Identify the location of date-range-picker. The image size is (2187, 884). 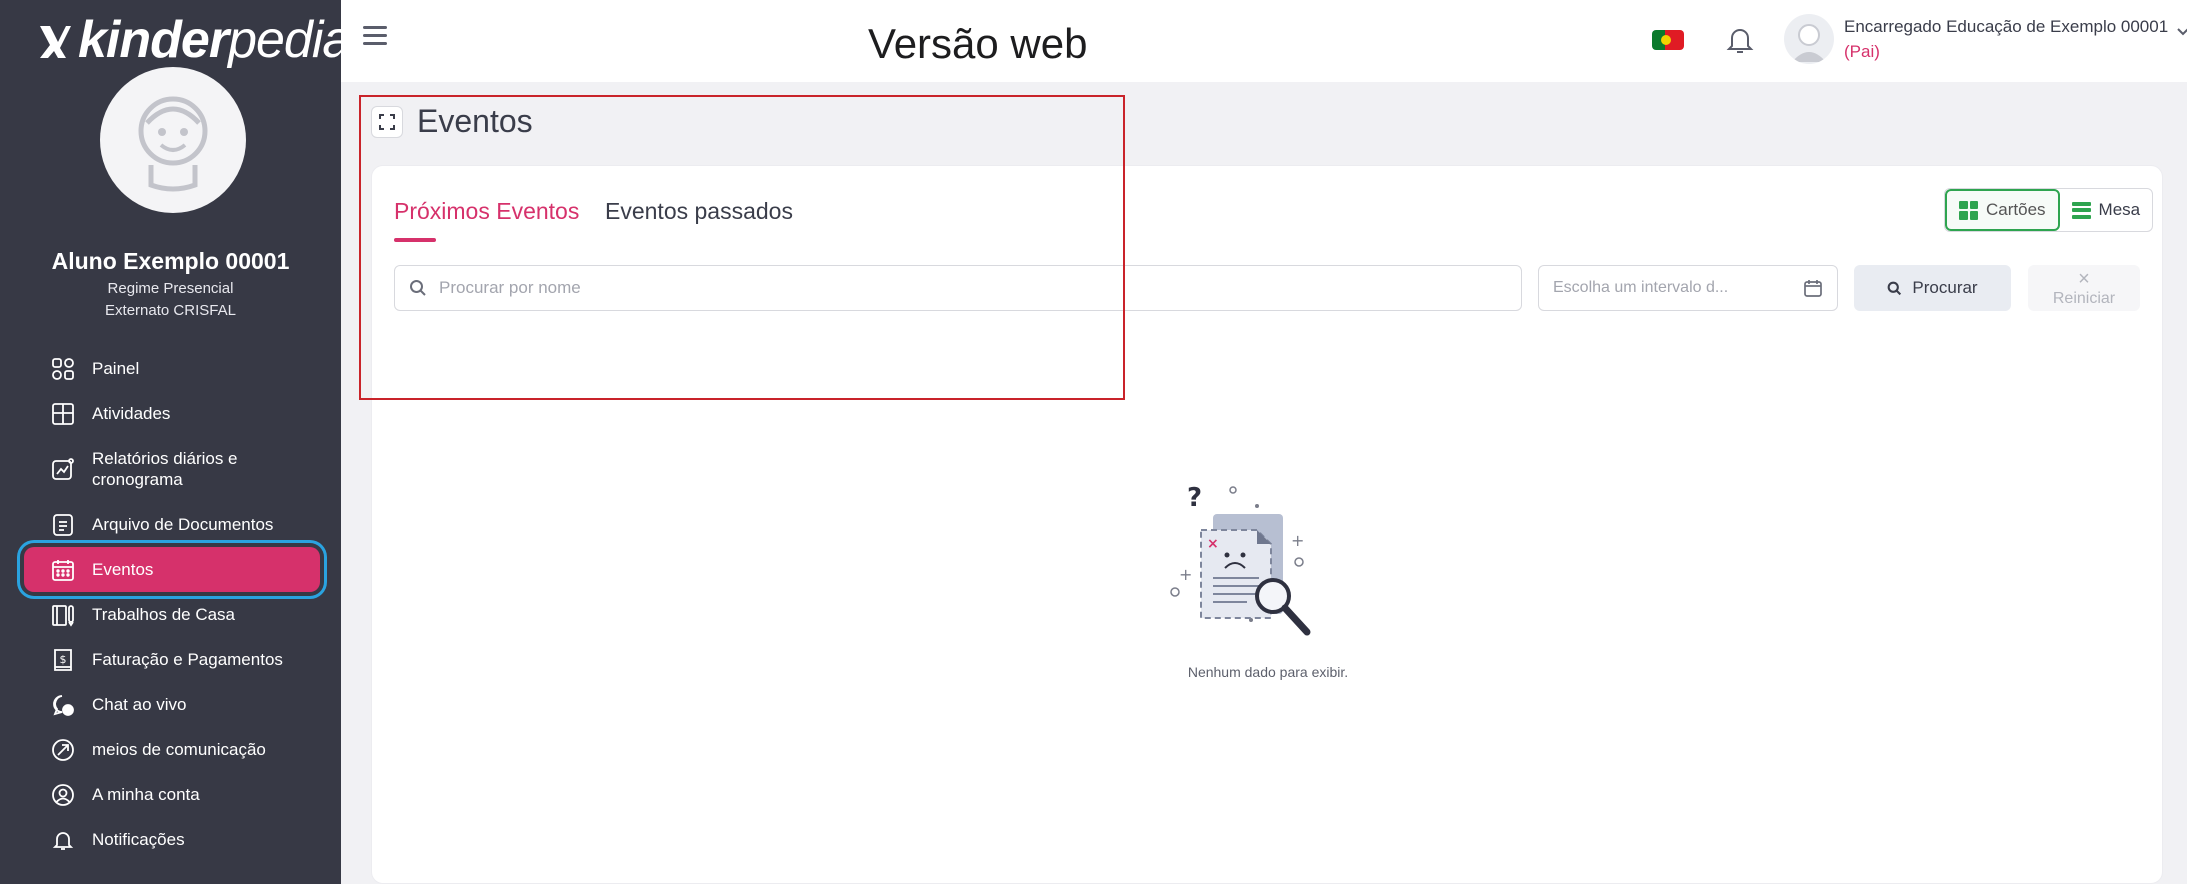
(1688, 288).